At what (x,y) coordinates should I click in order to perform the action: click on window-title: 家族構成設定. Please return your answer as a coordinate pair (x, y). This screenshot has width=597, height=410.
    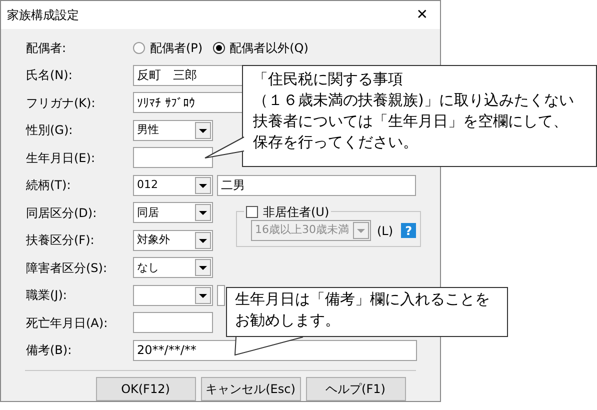
    Looking at the image, I should click on (43, 15).